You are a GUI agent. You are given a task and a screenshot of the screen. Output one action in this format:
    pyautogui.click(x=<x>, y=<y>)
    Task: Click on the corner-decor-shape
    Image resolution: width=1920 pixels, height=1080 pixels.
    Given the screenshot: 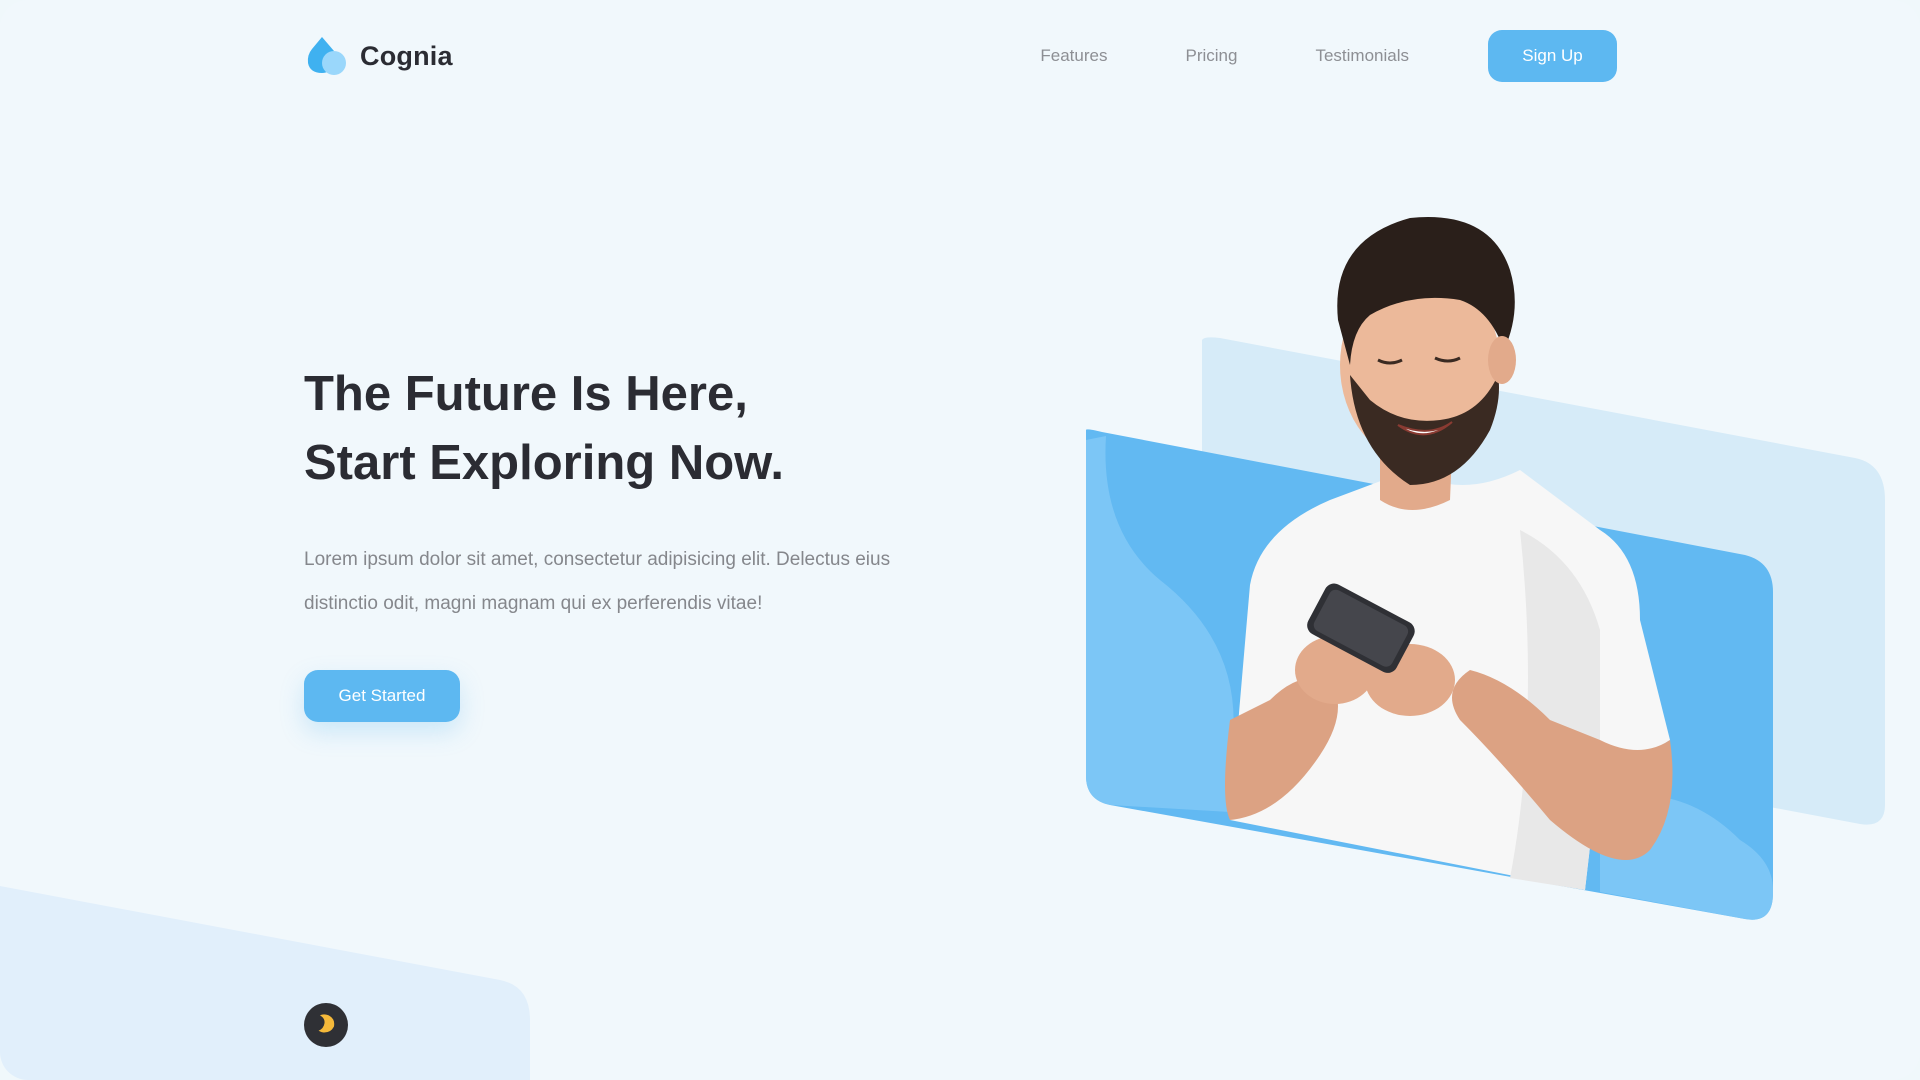 What is the action you would take?
    pyautogui.click(x=265, y=983)
    